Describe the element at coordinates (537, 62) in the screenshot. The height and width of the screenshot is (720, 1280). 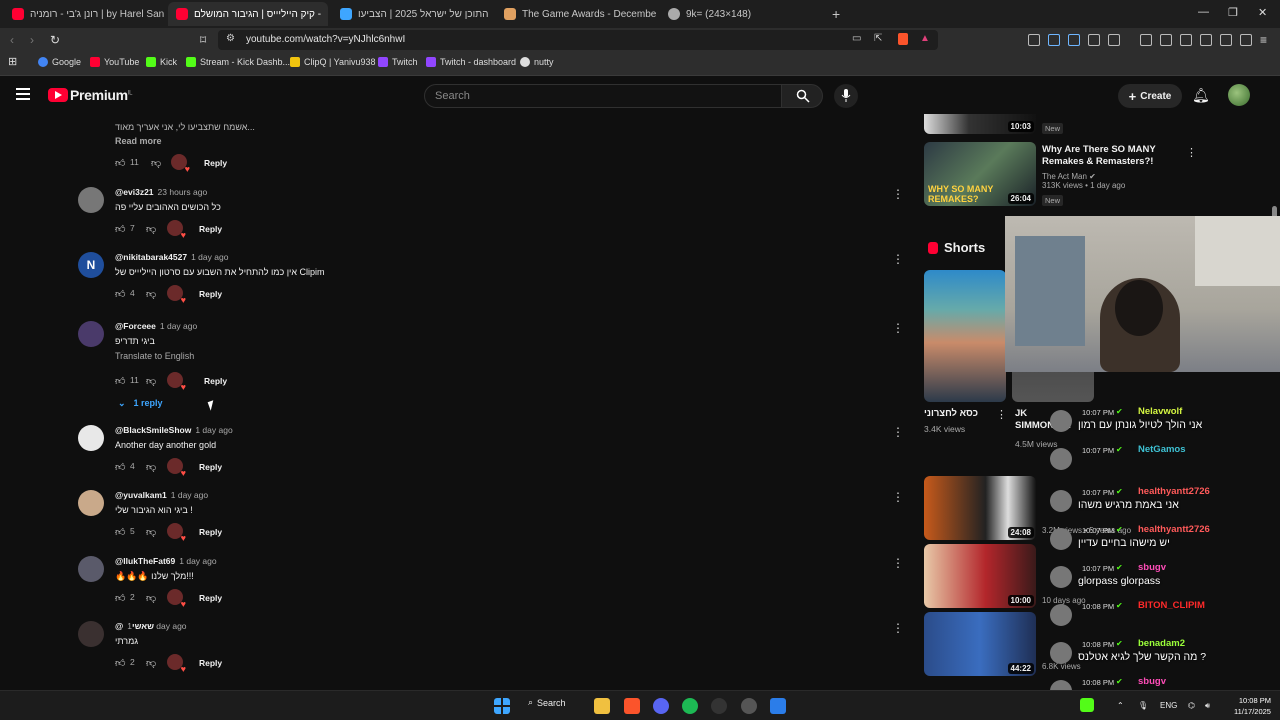
I see `bookmark-nutty: nutty` at that location.